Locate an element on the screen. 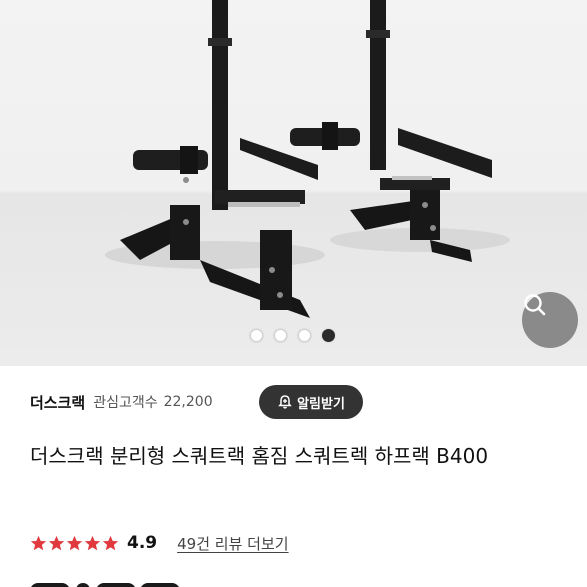 This screenshot has width=587, height=587. search-icon is located at coordinates (535, 305).